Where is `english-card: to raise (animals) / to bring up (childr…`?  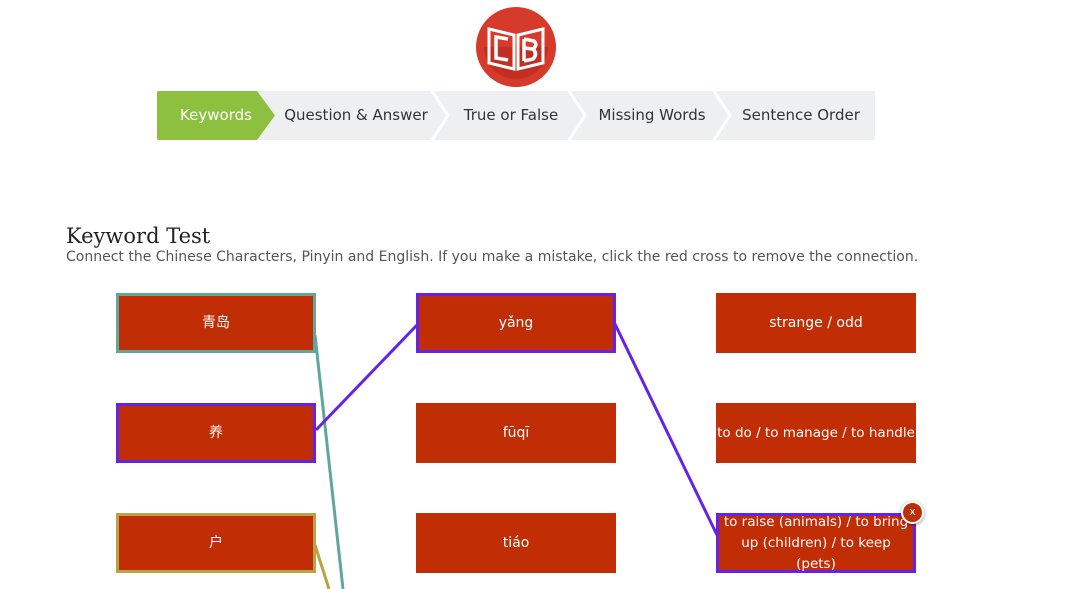 english-card: to raise (animals) / to bring up (childr… is located at coordinates (816, 543).